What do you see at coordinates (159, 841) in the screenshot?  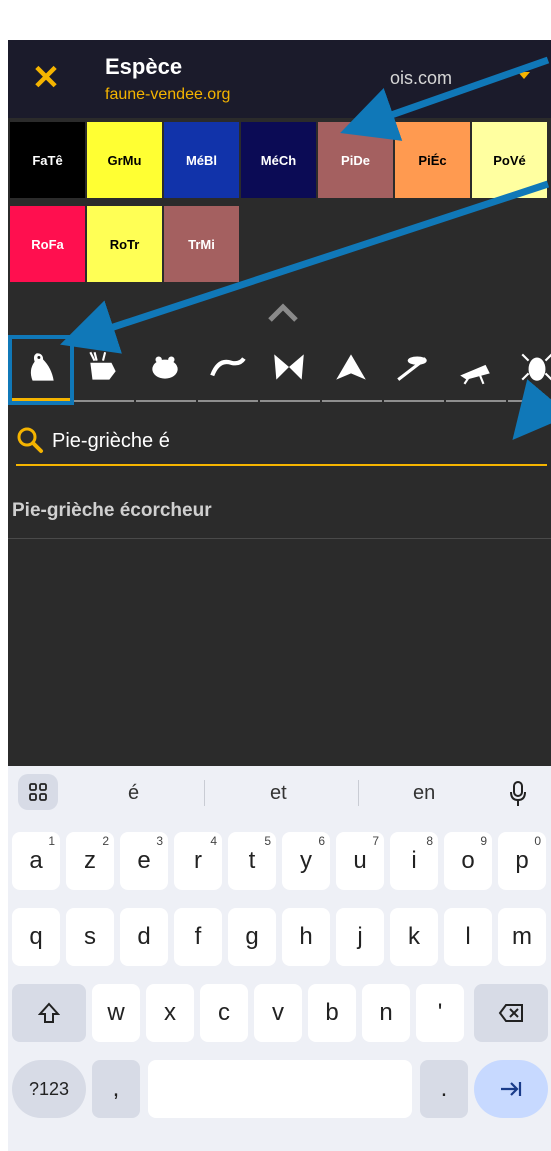 I see `key-hint: 3` at bounding box center [159, 841].